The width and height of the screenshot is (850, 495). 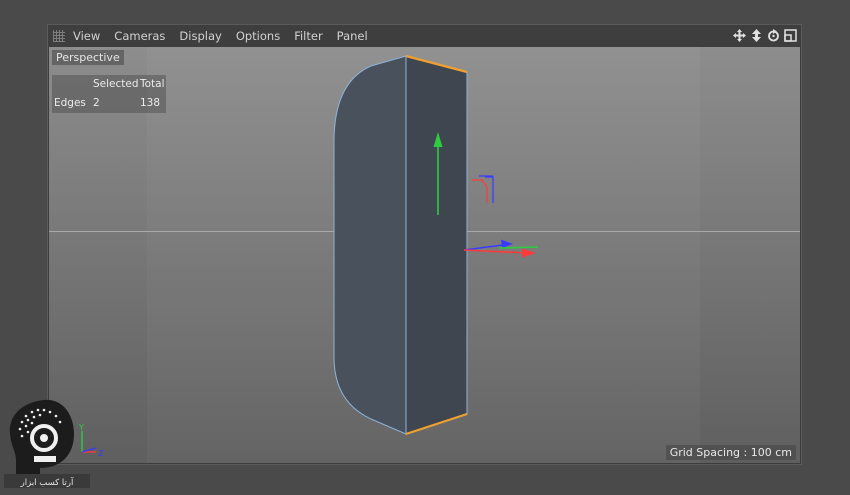 What do you see at coordinates (47, 482) in the screenshot?
I see `watermark-text: آرتا کسب ابزار` at bounding box center [47, 482].